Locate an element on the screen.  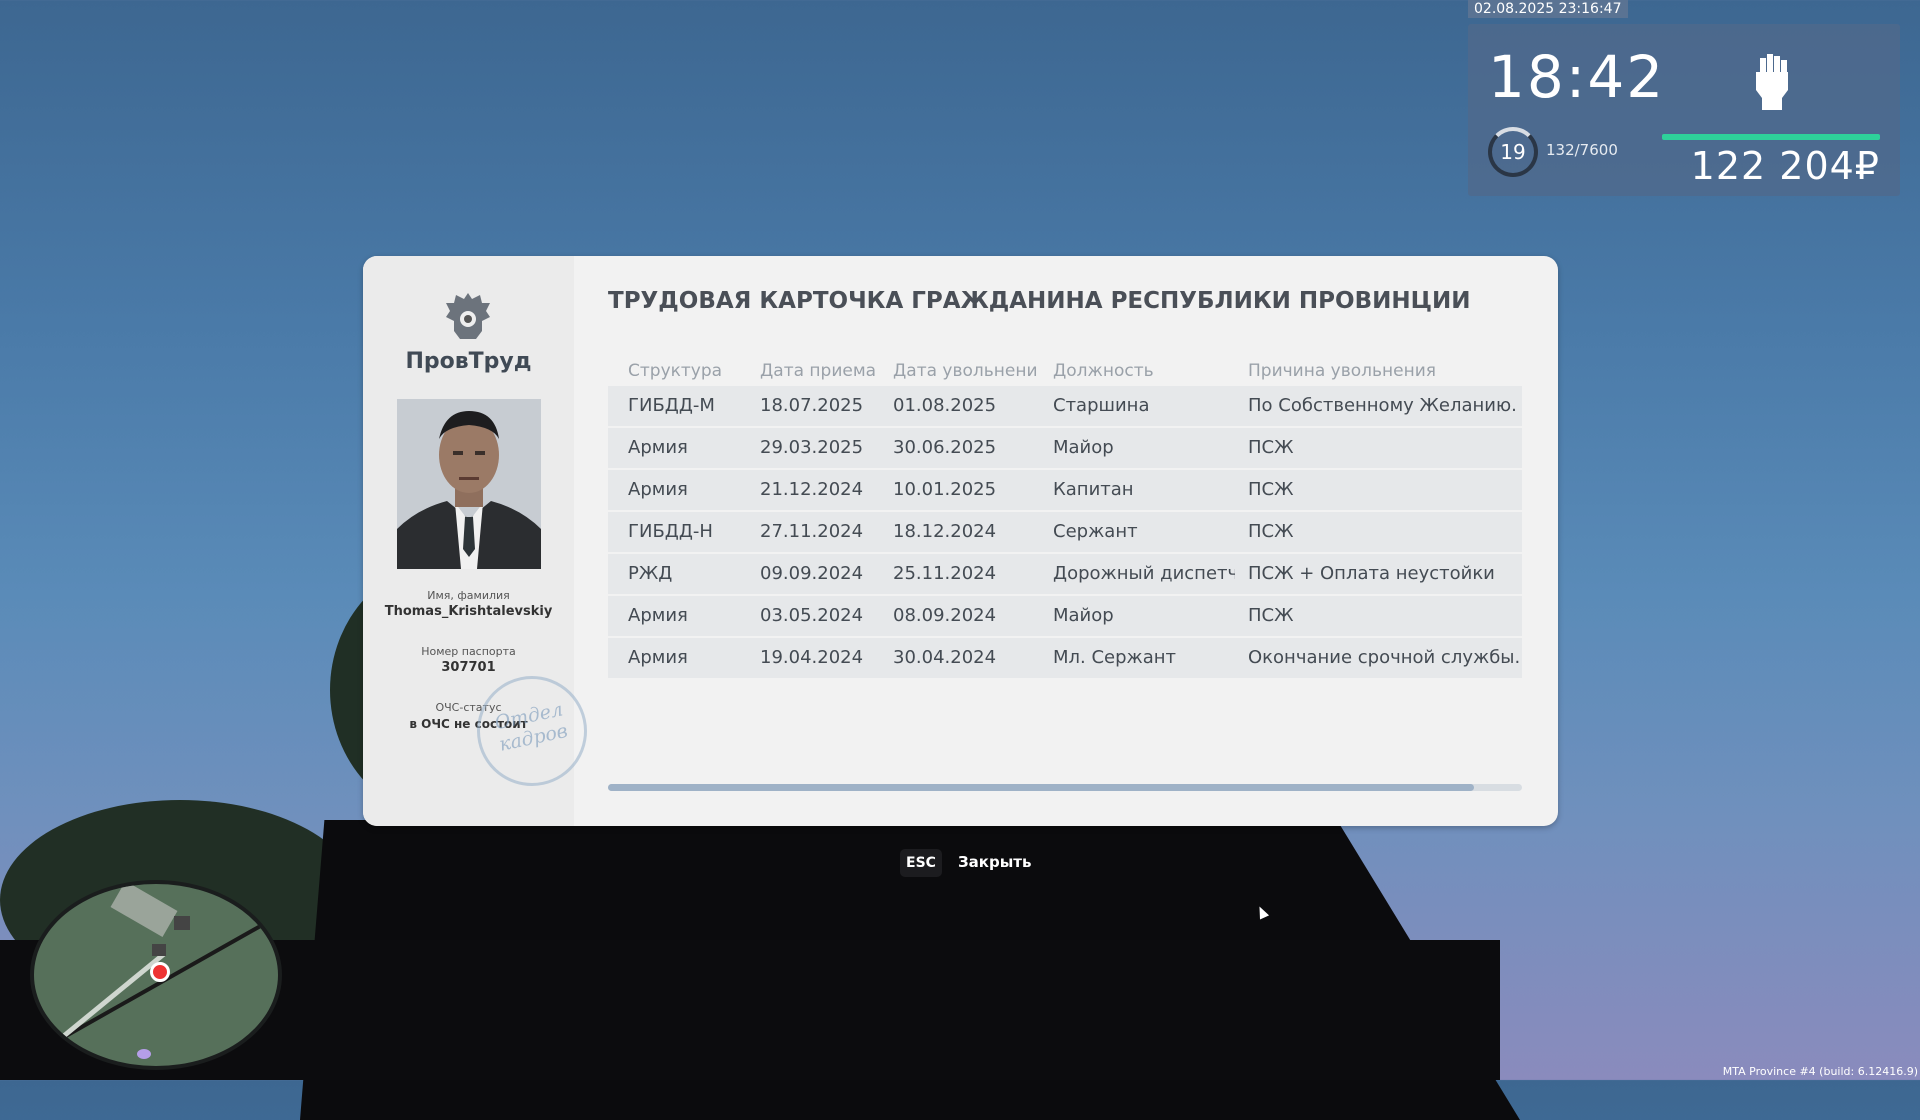
hud-xp: 132/7600 is located at coordinates (1582, 150).